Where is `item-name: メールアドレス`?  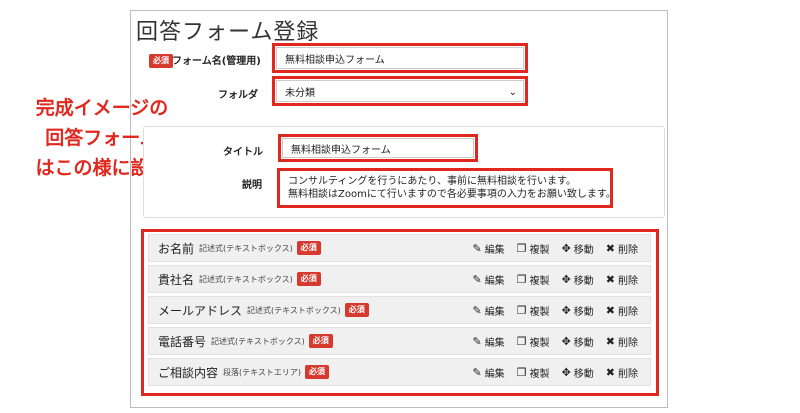 item-name: メールアドレス is located at coordinates (200, 310).